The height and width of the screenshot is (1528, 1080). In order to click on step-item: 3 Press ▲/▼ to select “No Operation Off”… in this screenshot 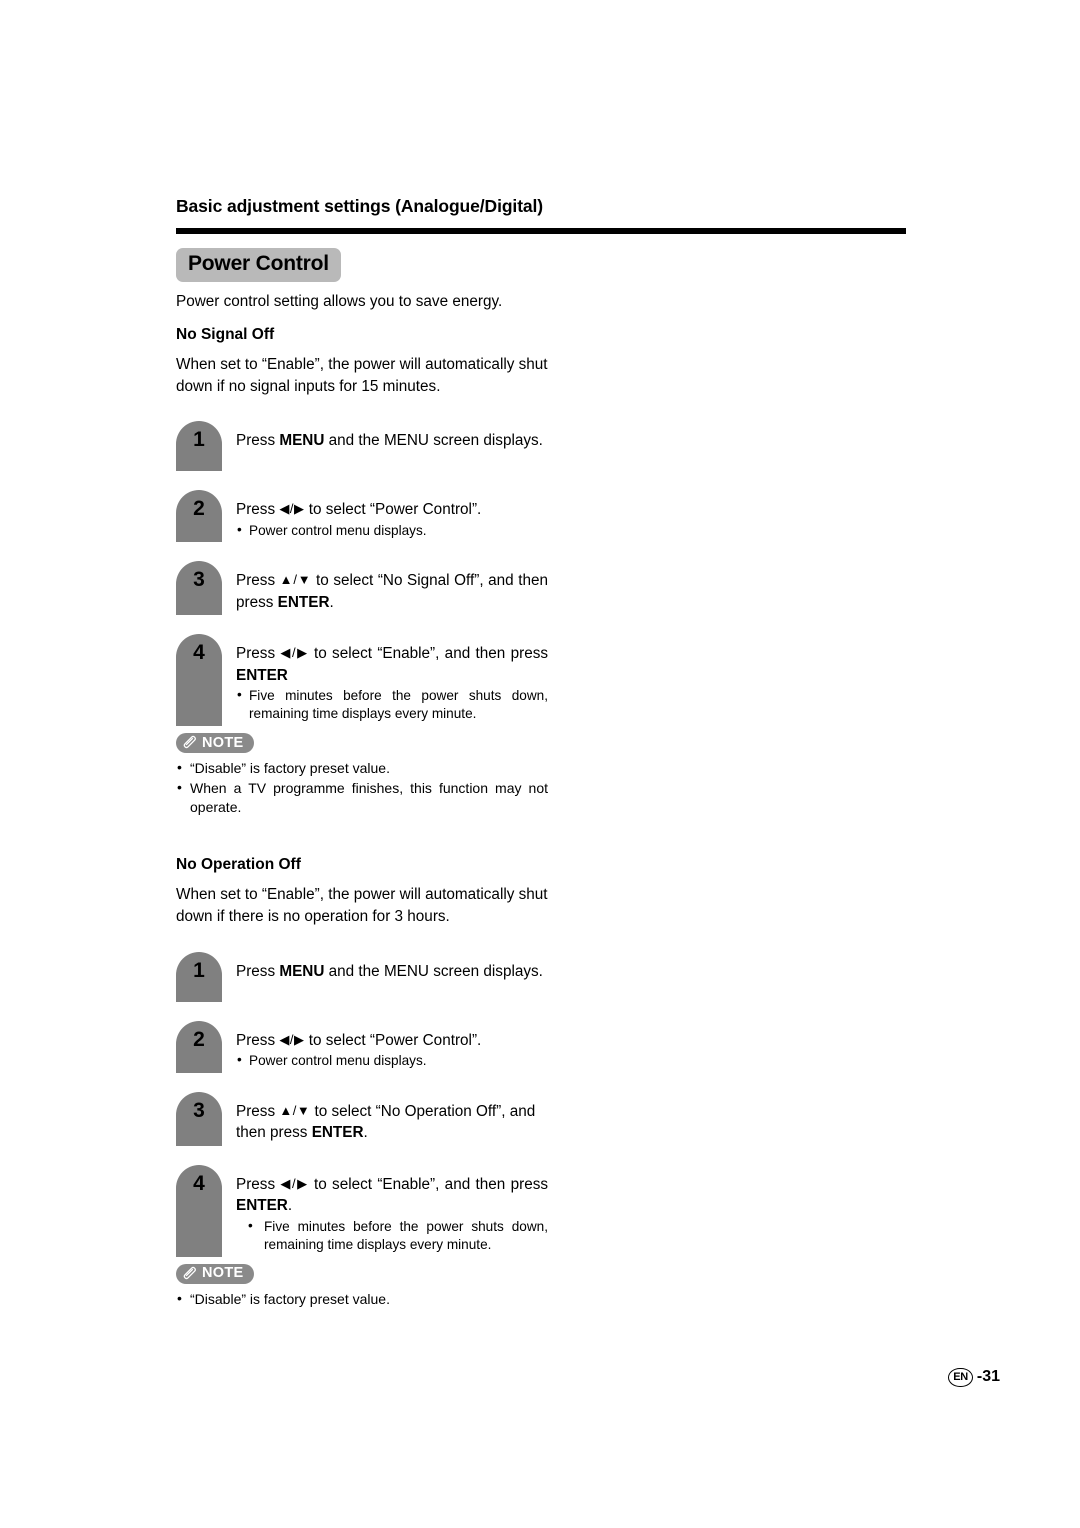, I will do `click(362, 1118)`.